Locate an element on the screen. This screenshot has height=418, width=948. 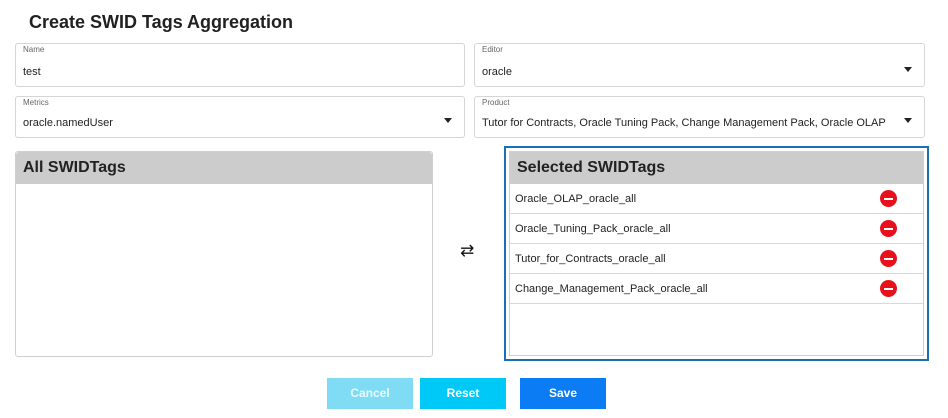
list-item: Oracle_Tuning_Pack_oracle_all is located at coordinates (716, 229).